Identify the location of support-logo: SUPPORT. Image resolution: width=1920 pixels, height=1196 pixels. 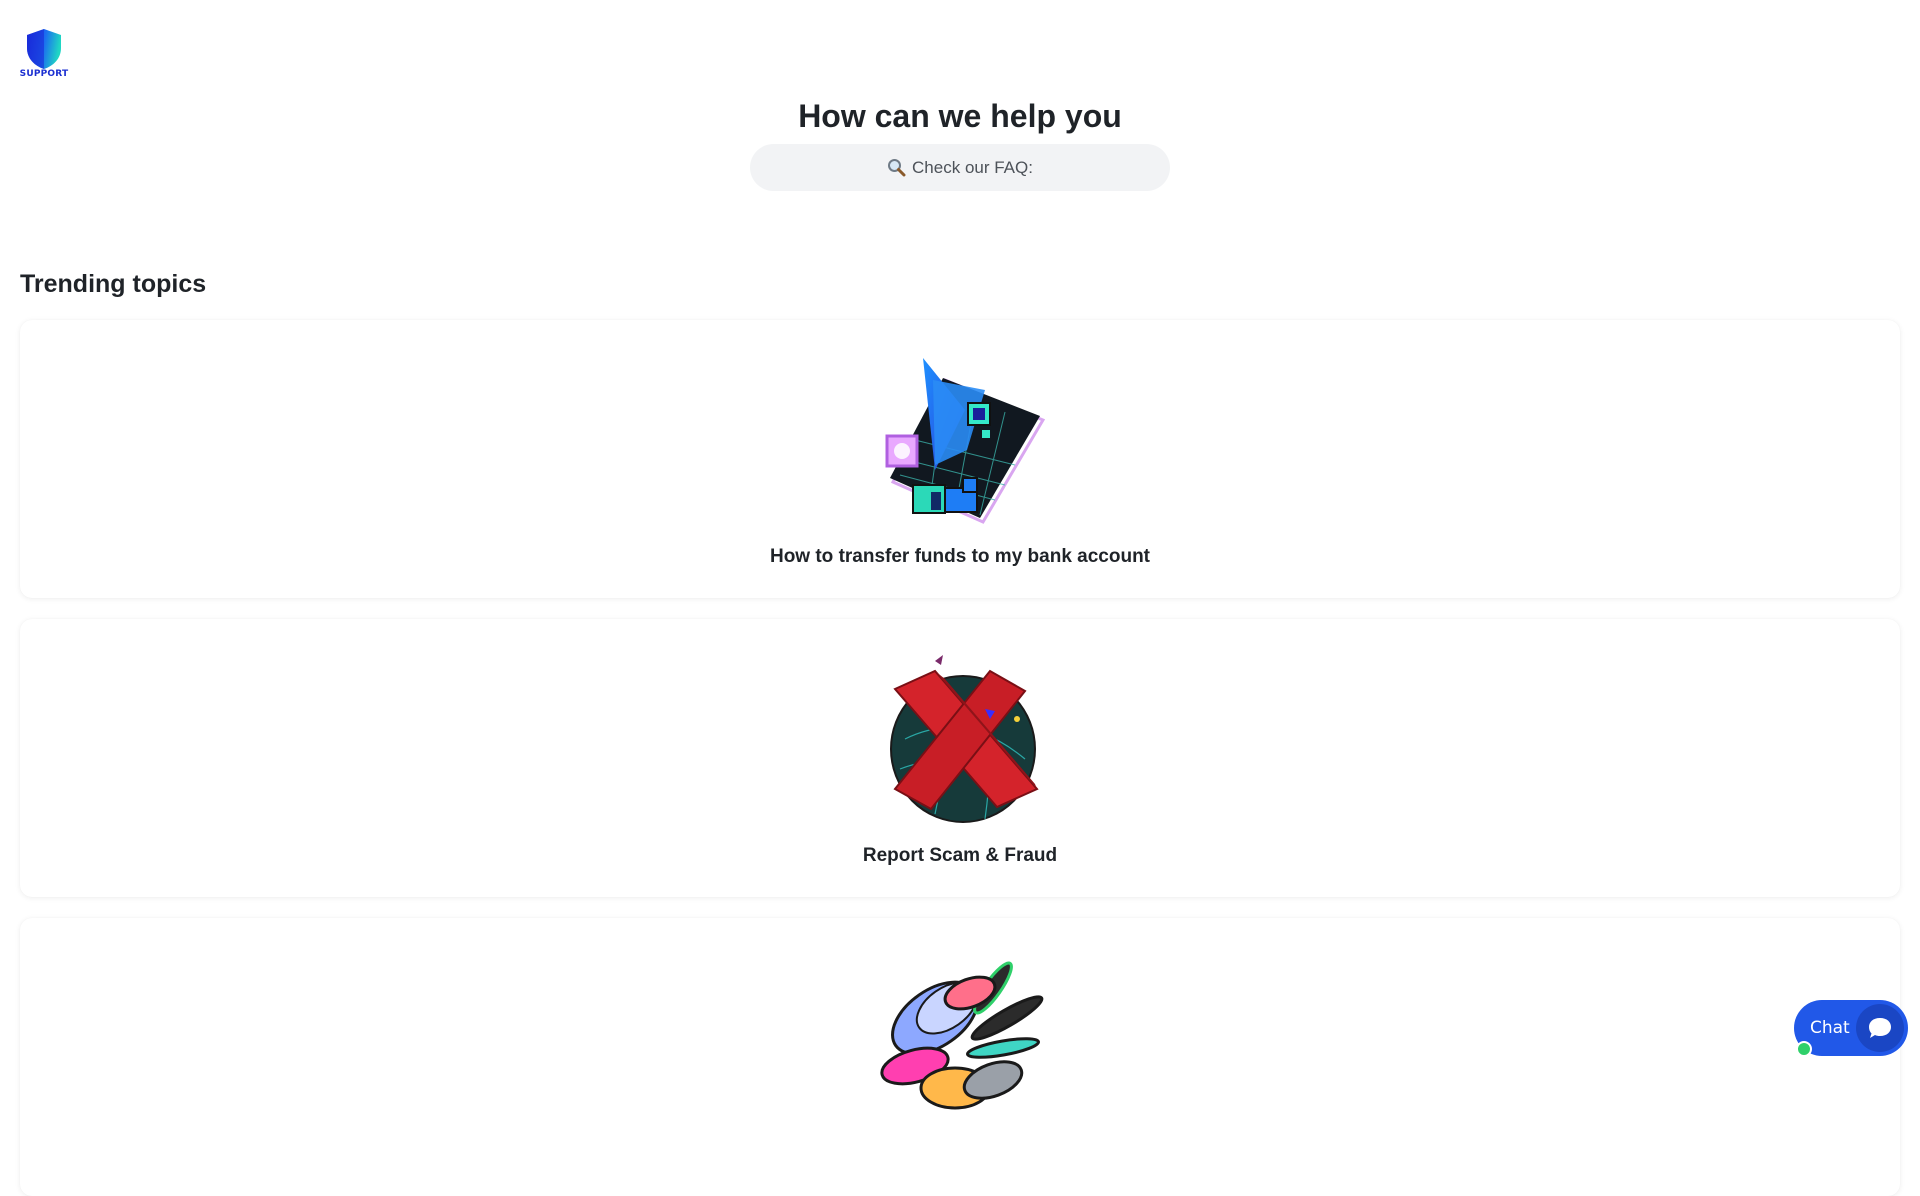
(44, 53).